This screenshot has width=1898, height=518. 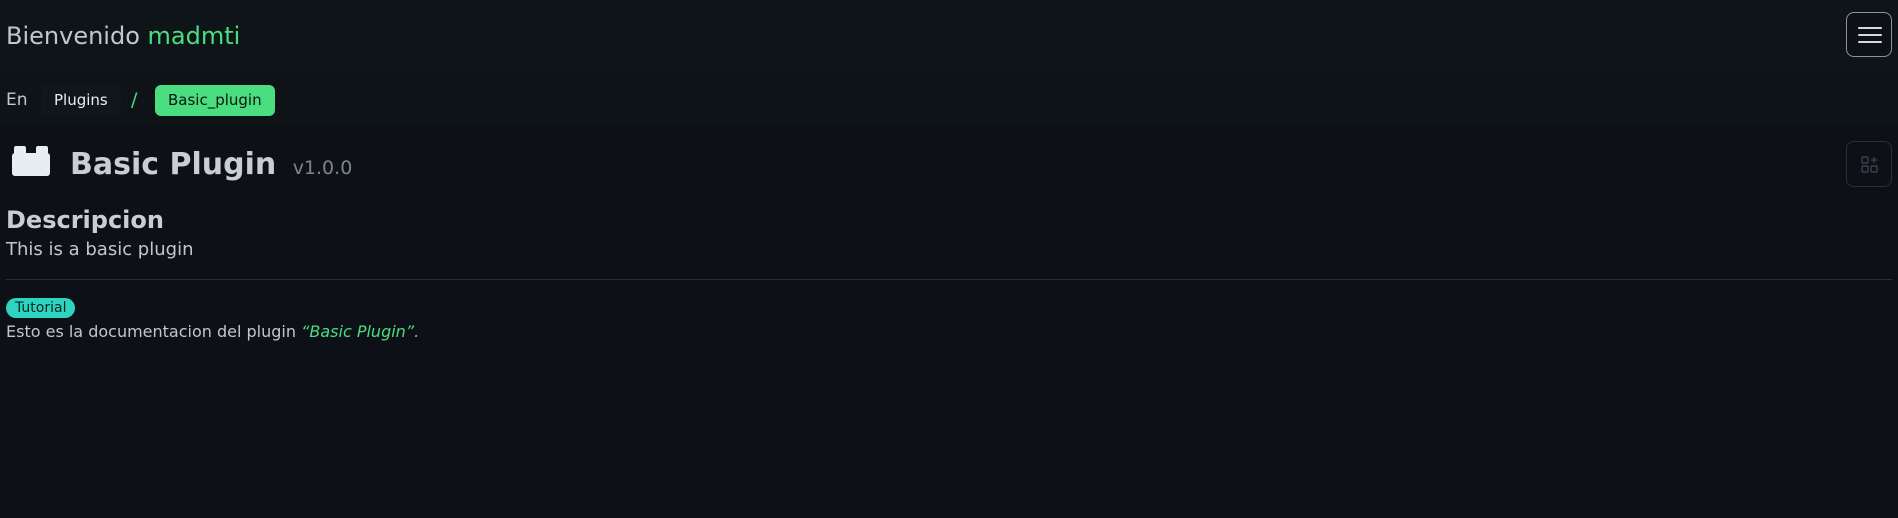 I want to click on plugin-version: v1.0.0, so click(x=322, y=168).